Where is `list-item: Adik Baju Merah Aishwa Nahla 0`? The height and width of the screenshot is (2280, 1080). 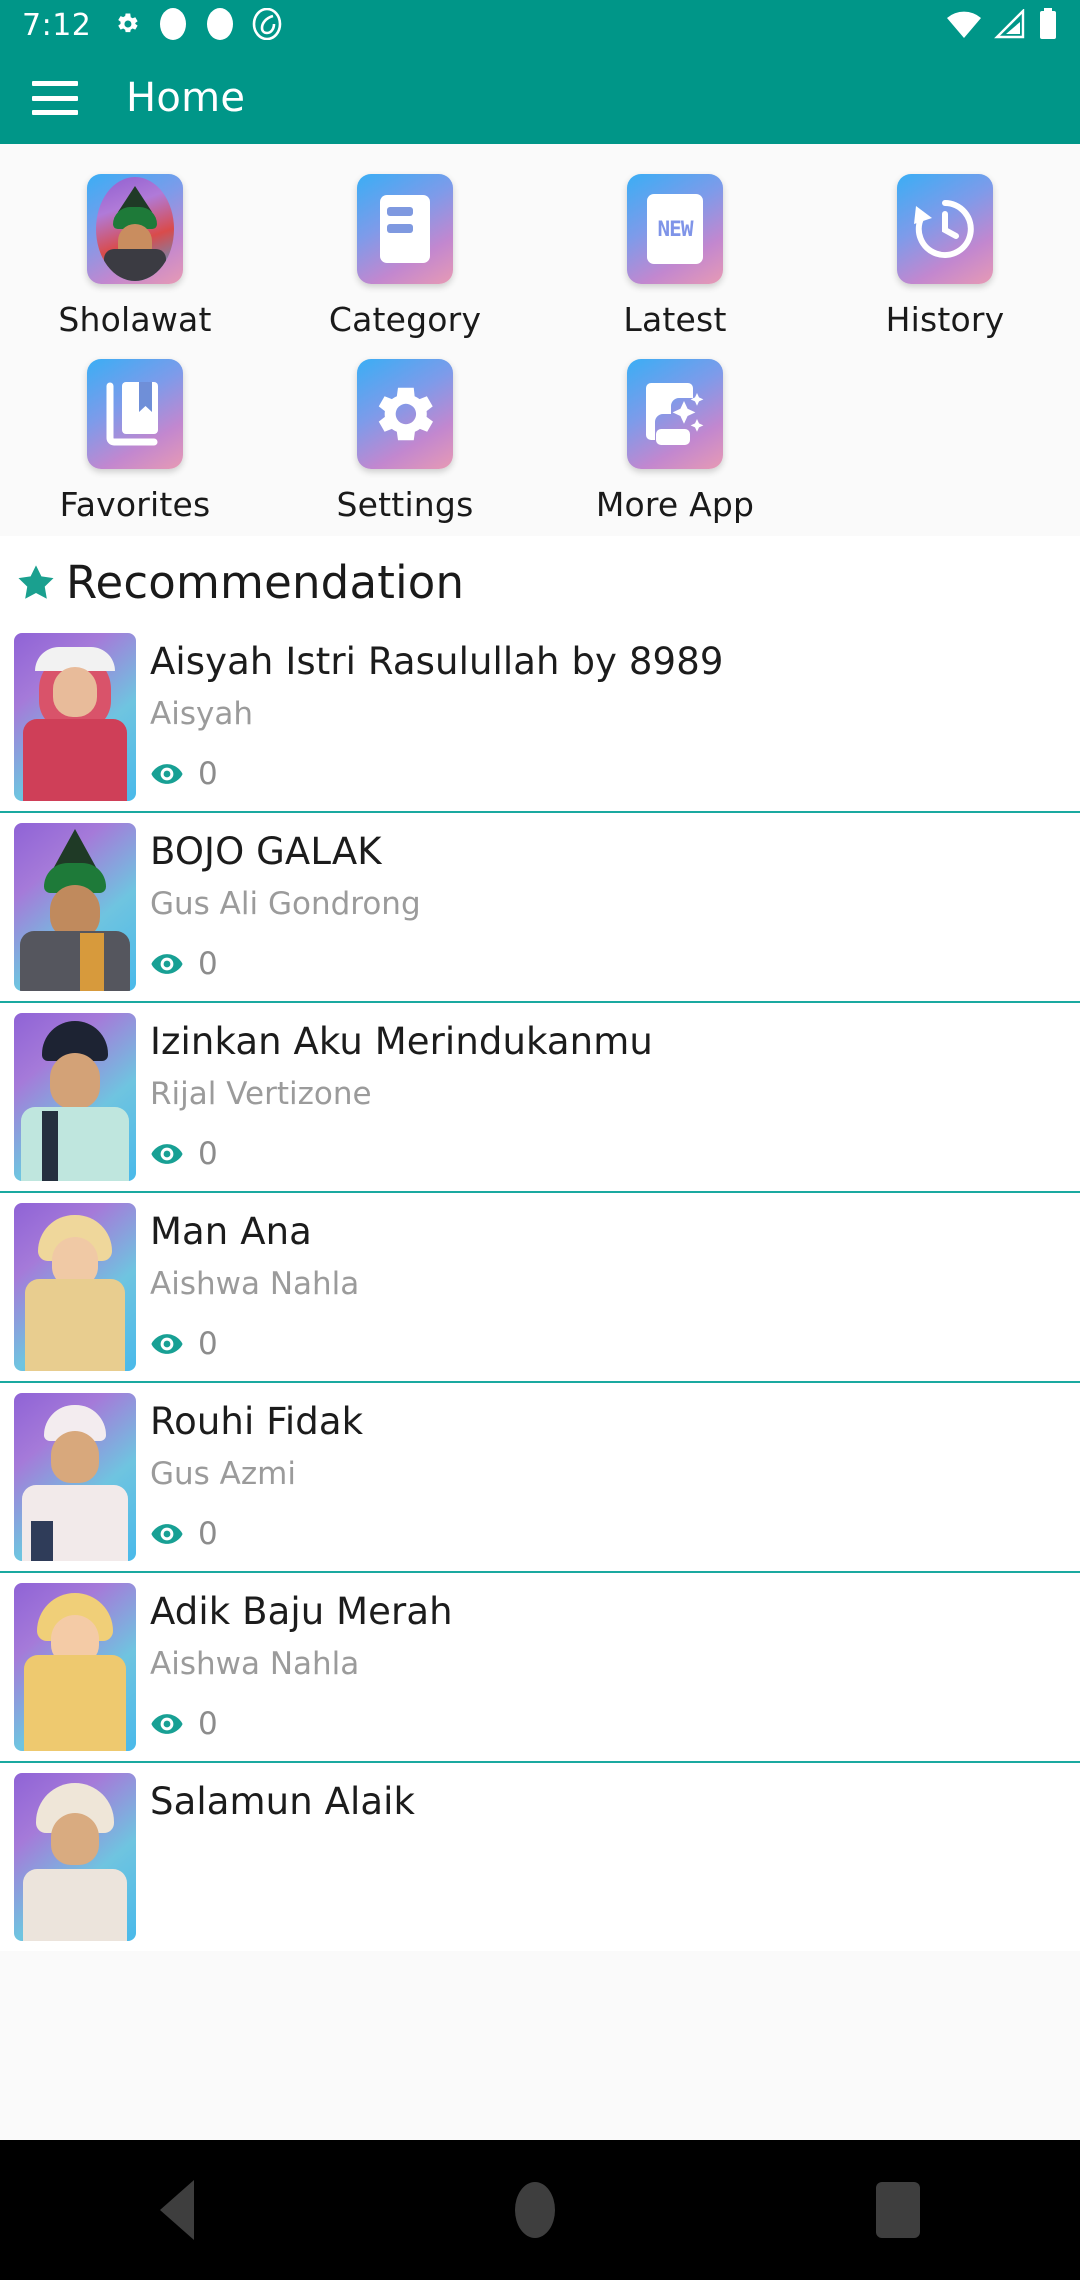
list-item: Adik Baju Merah Aishwa Nahla 0 is located at coordinates (540, 1668).